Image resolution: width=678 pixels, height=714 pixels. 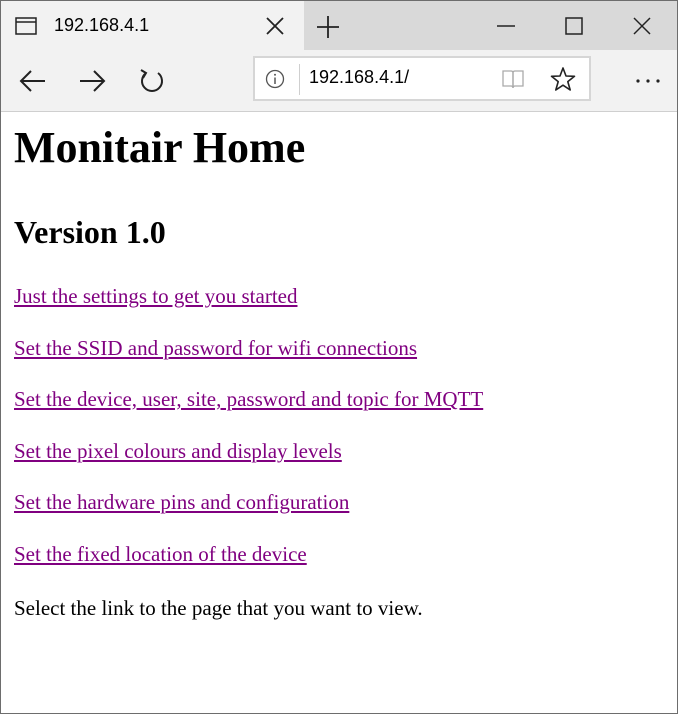 I want to click on minimize-icon, so click(x=506, y=26).